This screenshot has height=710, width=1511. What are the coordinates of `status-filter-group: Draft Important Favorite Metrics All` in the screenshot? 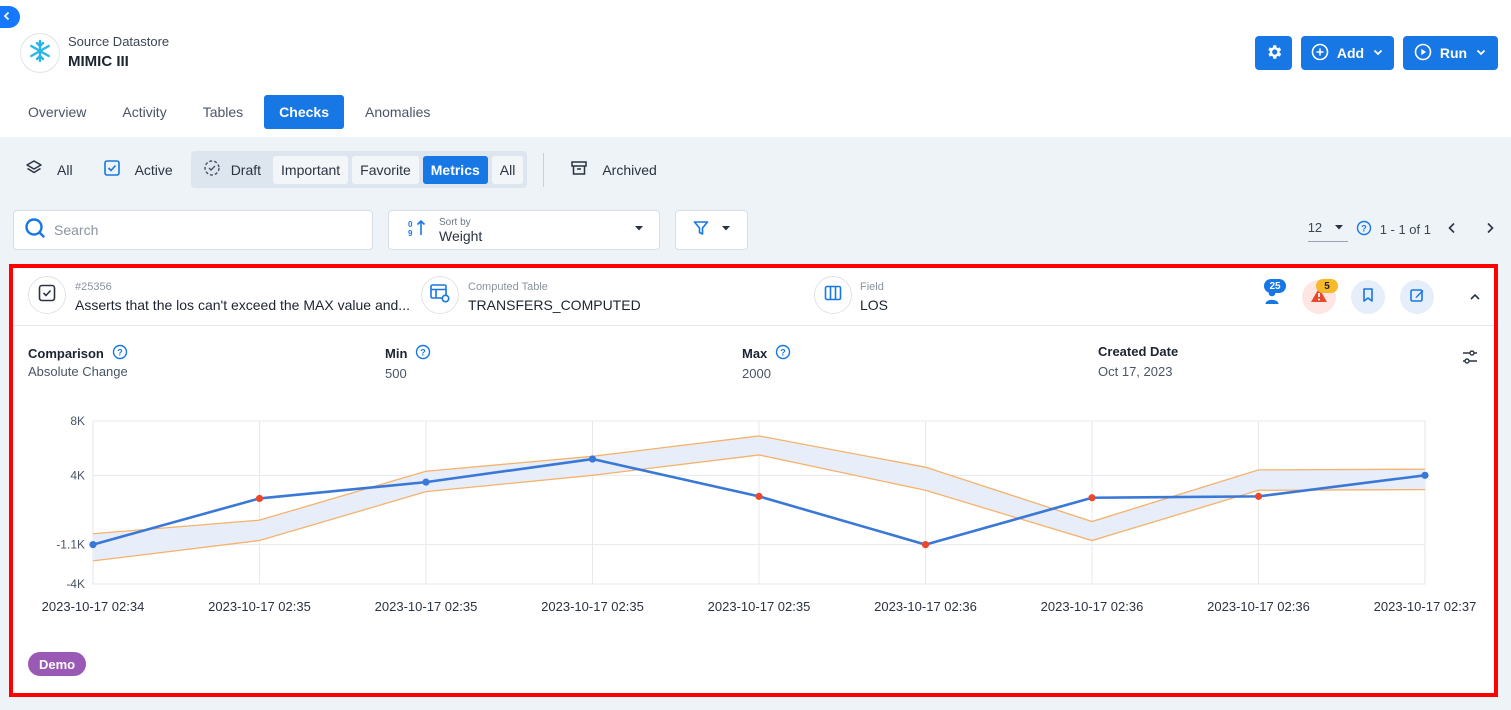 It's located at (359, 169).